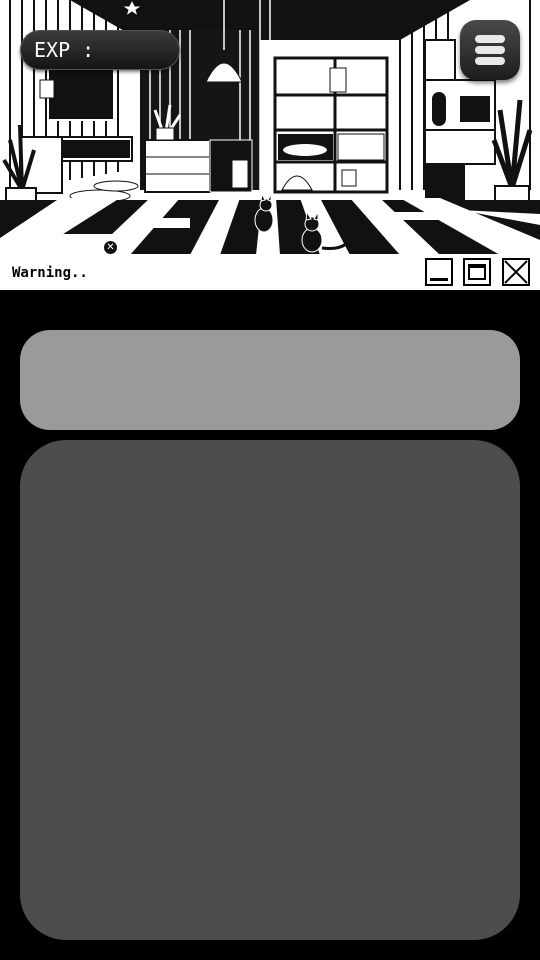 This screenshot has height=960, width=540. I want to click on close-button, so click(516, 272).